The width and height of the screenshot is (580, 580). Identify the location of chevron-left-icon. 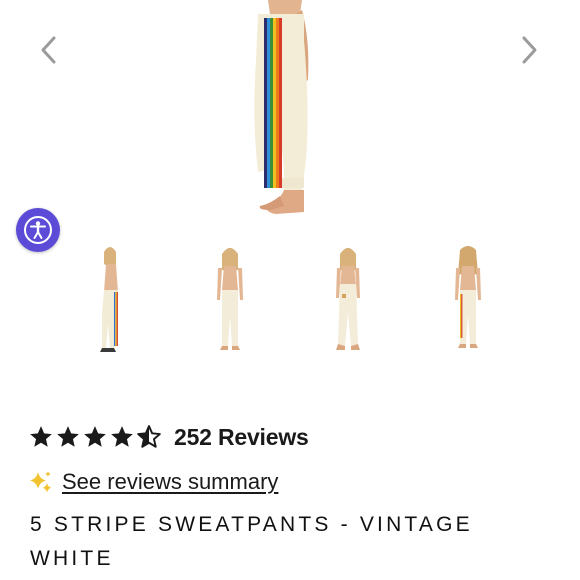
(48, 50).